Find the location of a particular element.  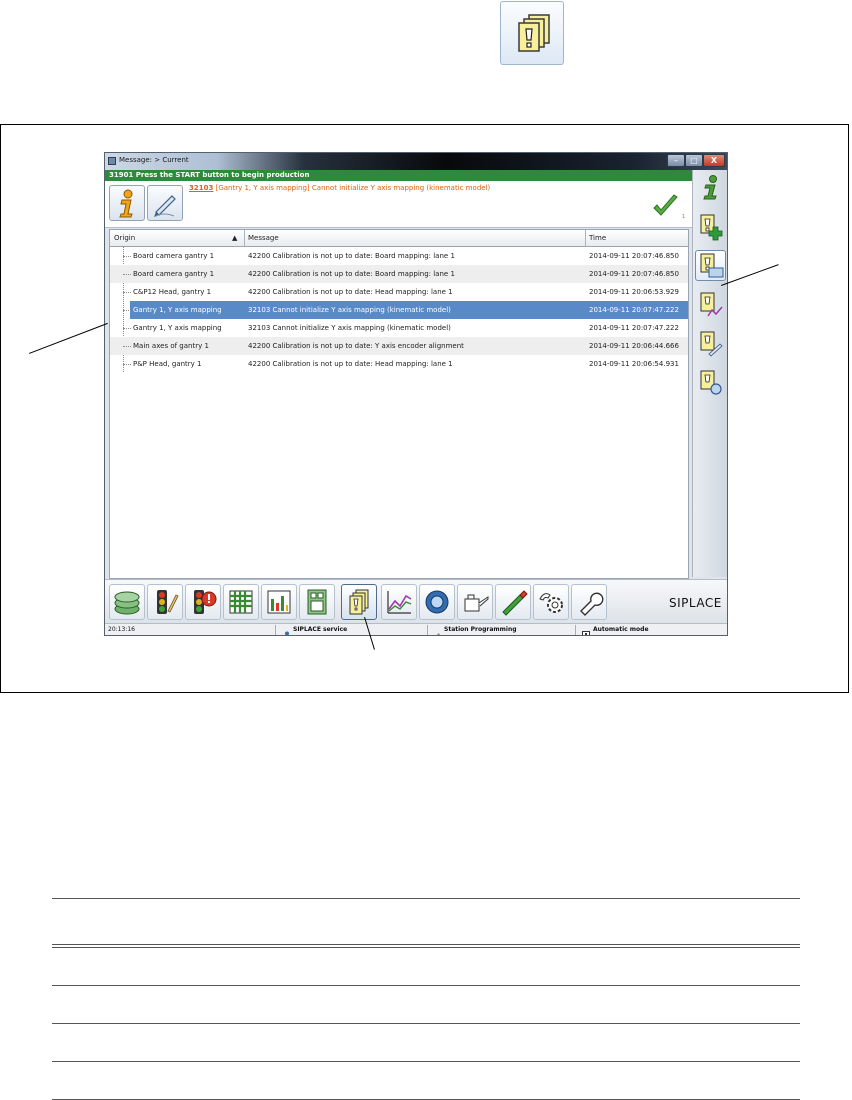

message-edit-button is located at coordinates (710, 343).